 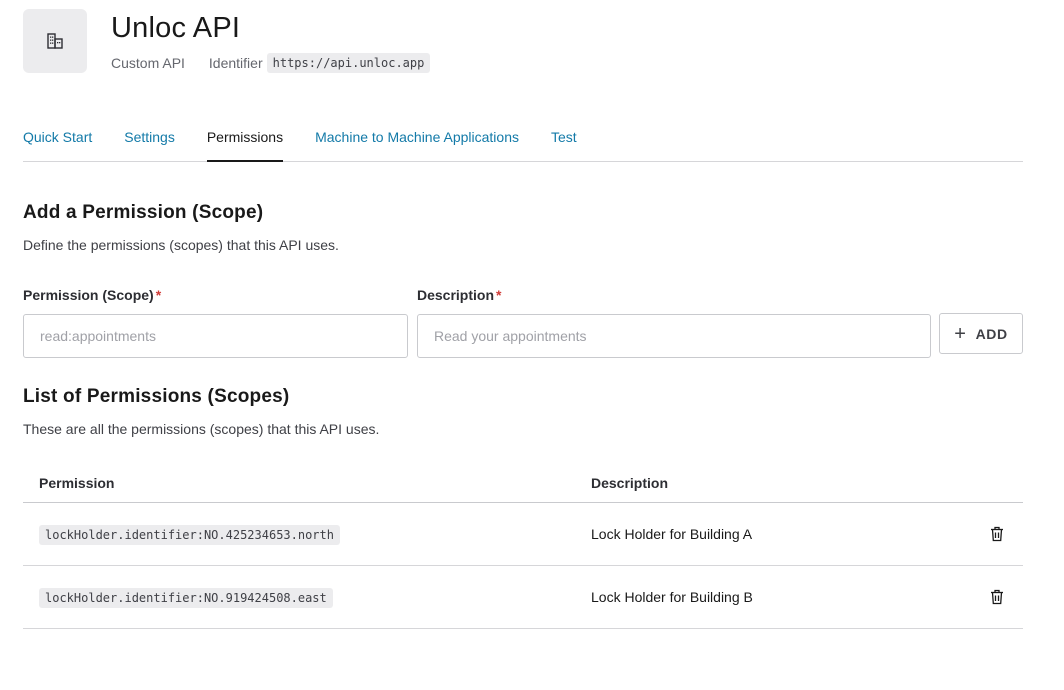 What do you see at coordinates (156, 396) in the screenshot?
I see `list-permissions-heading: List of Permissions (Scopes)` at bounding box center [156, 396].